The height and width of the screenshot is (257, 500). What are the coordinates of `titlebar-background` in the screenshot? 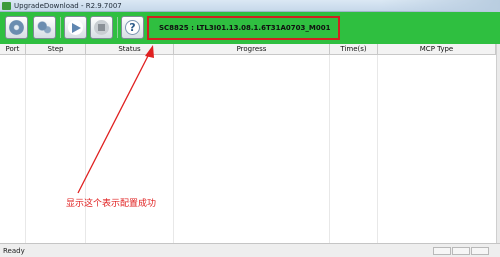 It's located at (440, 6).